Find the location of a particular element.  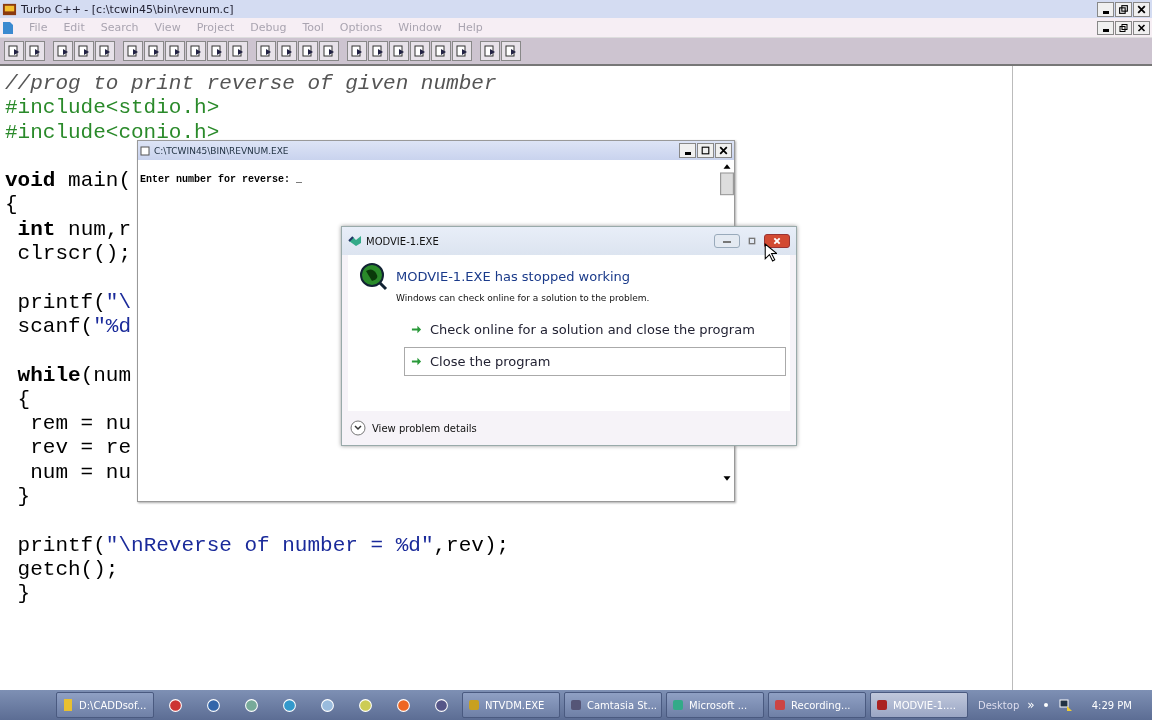

code-comment: //prog to print reverse of given number is located at coordinates (251, 83).